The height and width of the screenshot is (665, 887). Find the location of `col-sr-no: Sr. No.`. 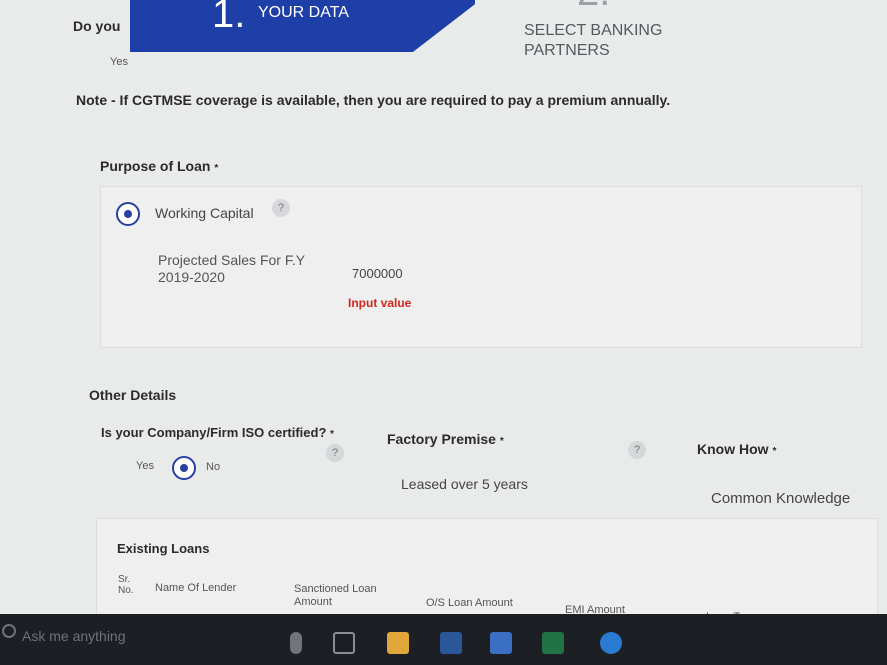

col-sr-no: Sr. No. is located at coordinates (126, 585).